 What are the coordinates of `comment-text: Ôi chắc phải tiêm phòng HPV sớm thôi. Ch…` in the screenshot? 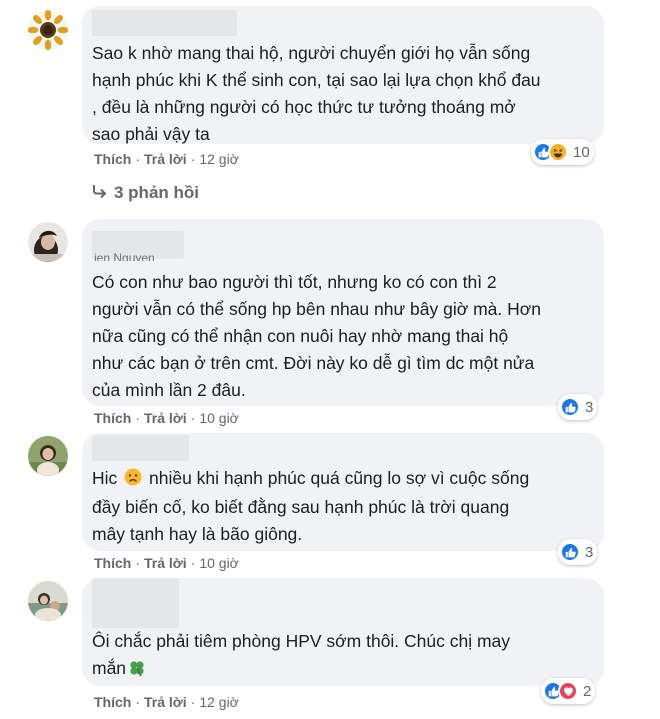 It's located at (301, 656).